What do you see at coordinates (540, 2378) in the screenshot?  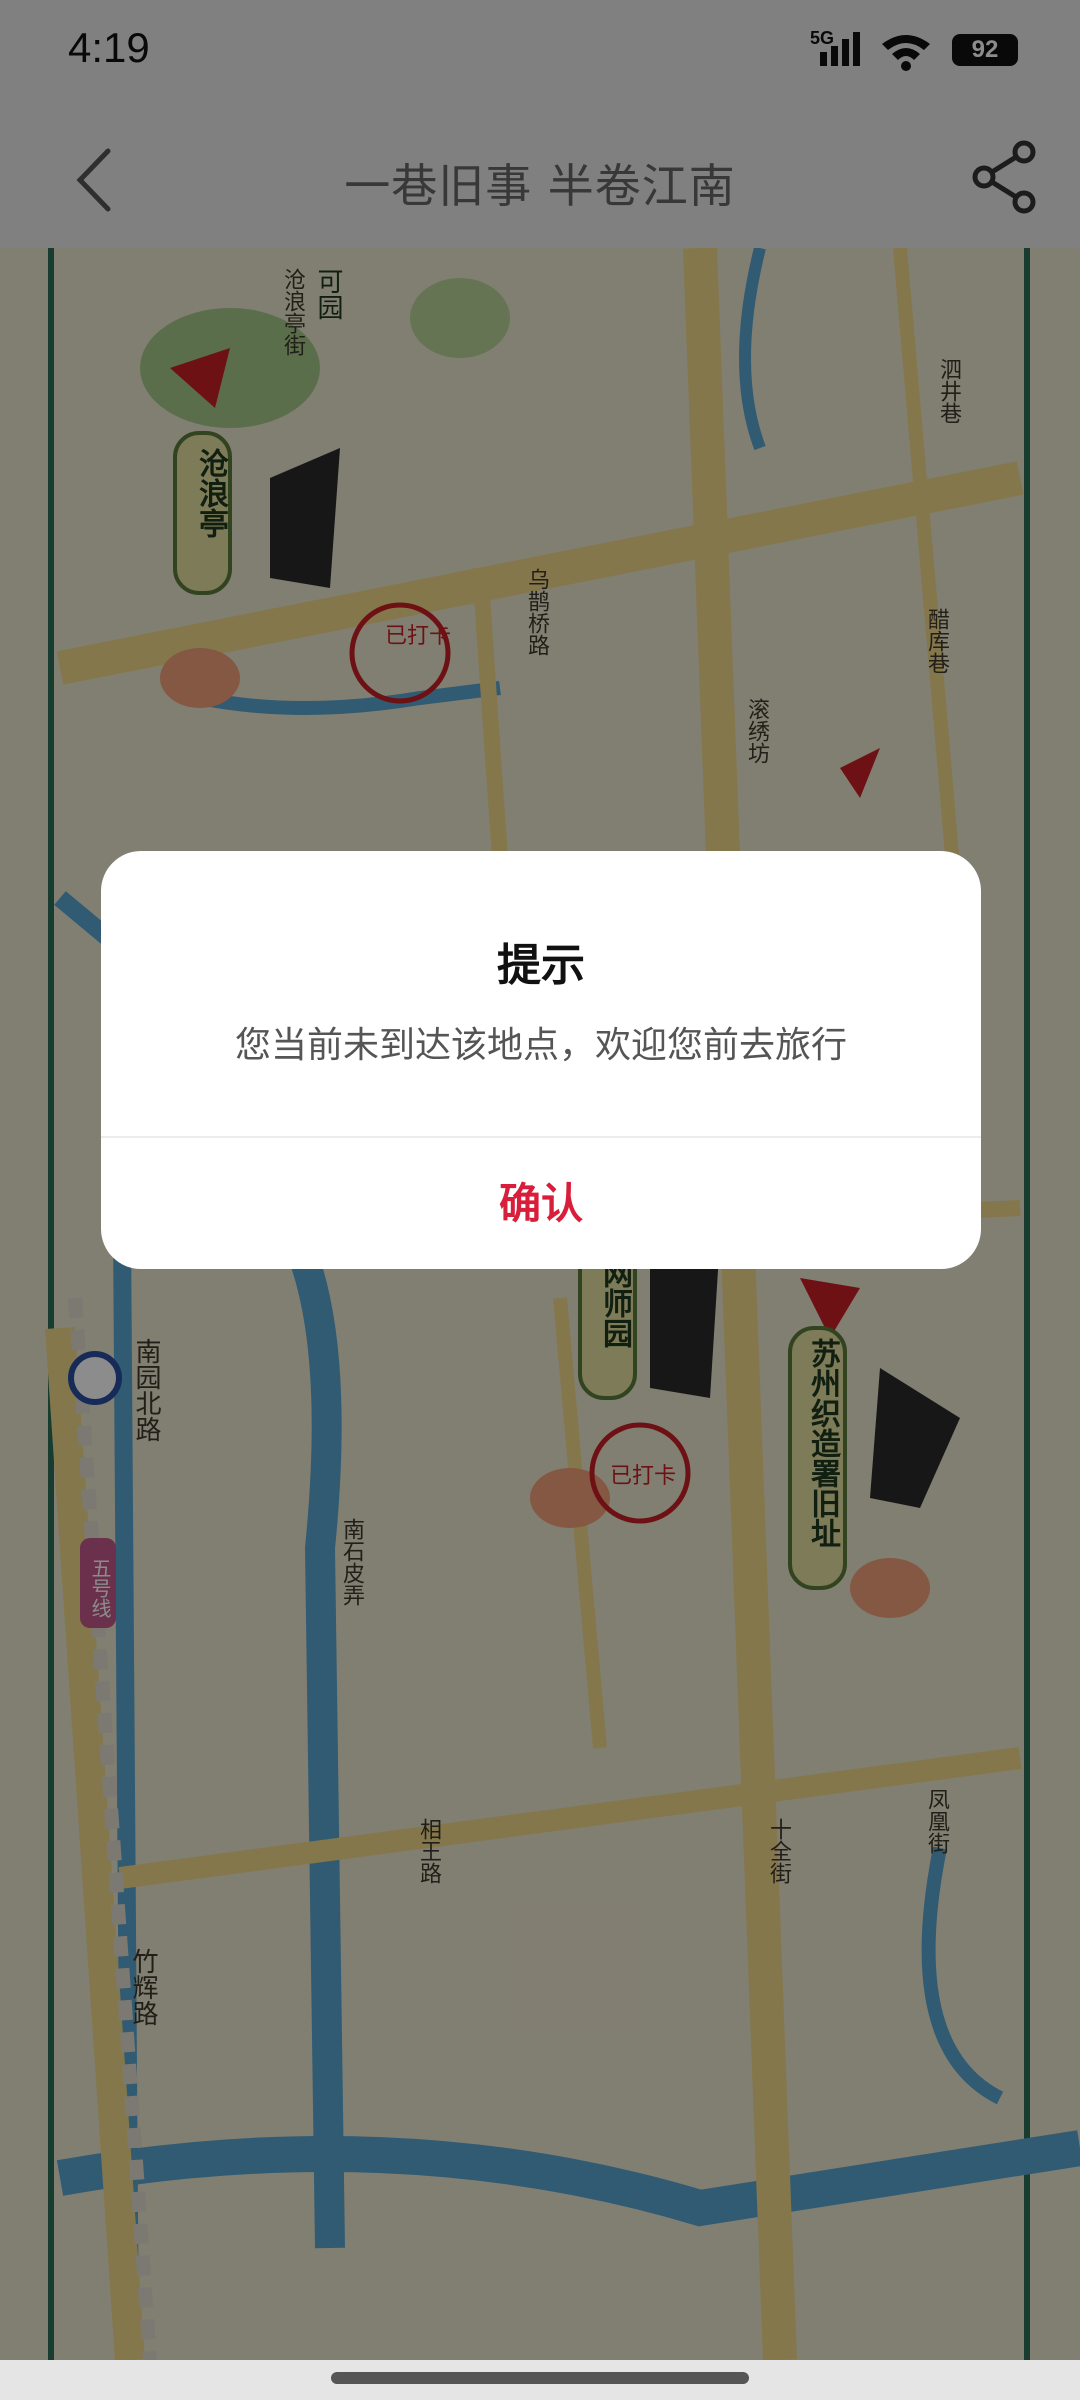 I see `home-indicator` at bounding box center [540, 2378].